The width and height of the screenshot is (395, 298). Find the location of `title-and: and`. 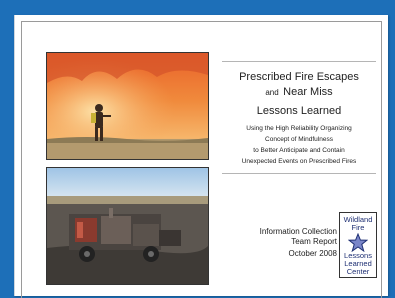

title-and: and is located at coordinates (272, 92).